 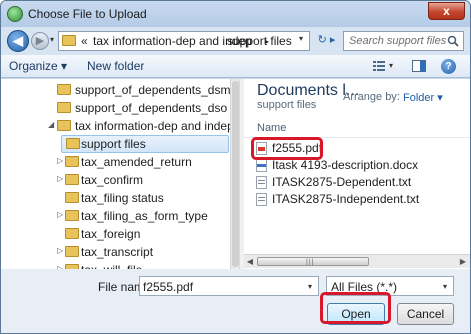 What do you see at coordinates (18, 41) in the screenshot?
I see `back-button: ◀` at bounding box center [18, 41].